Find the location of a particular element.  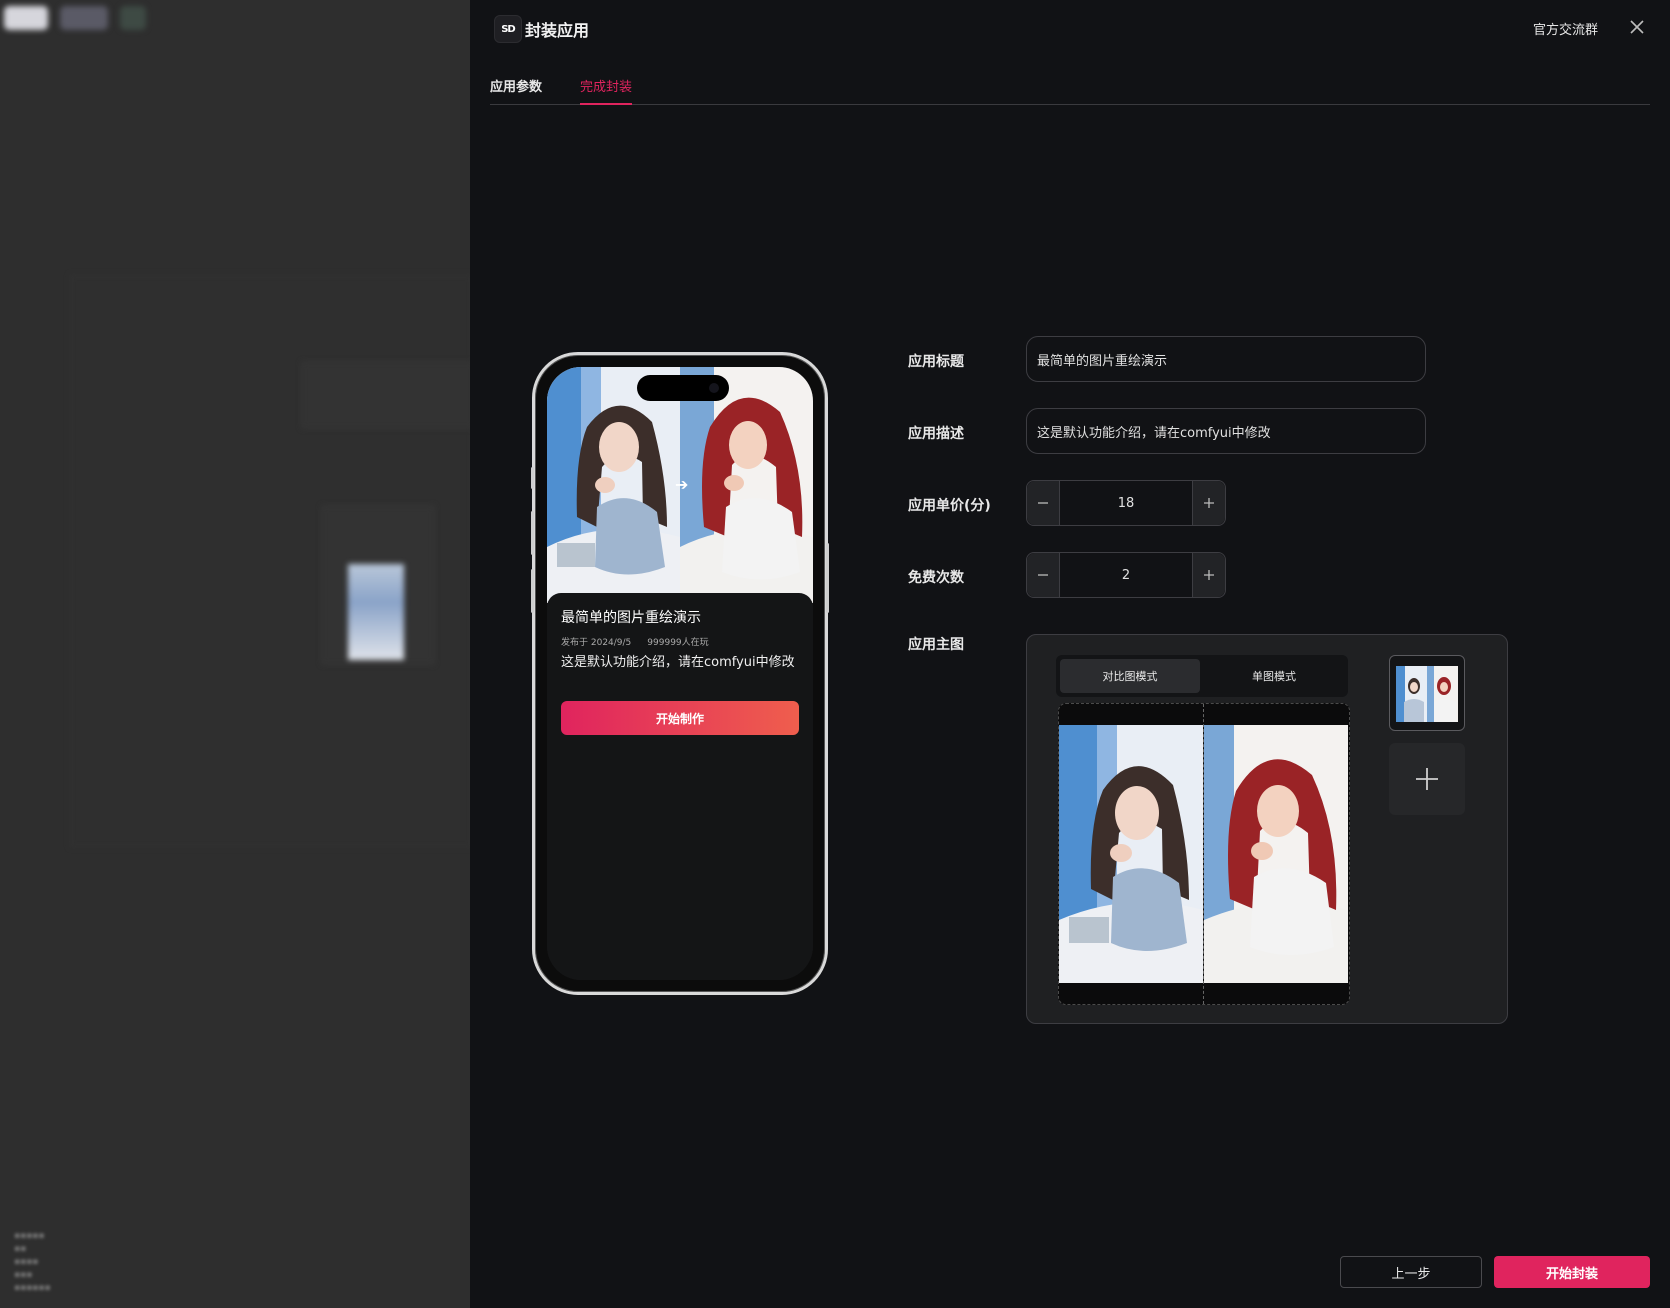

free-count-label: 免费次数 is located at coordinates (936, 578).